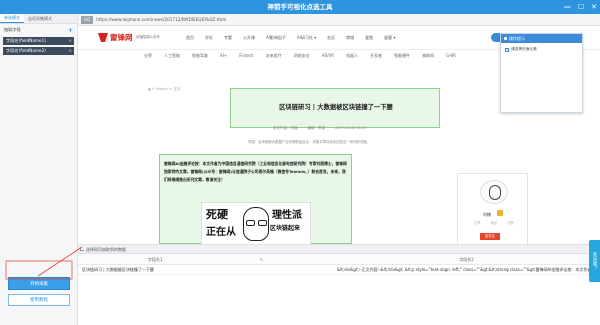 Image resolution: width=600 pixels, height=325 pixels. I want to click on popup-option-label: 请选择页面元素, so click(524, 49).